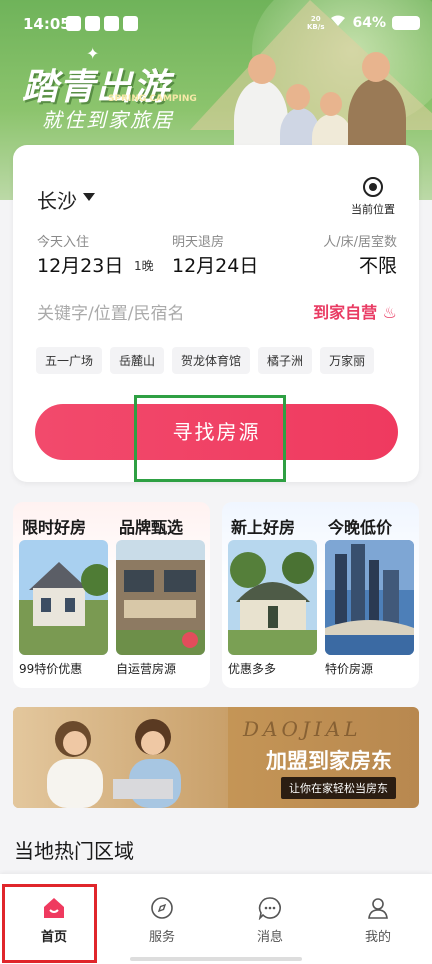 This screenshot has width=432, height=964. Describe the element at coordinates (215, 264) in the screenshot. I see `checkout-date: 12月24日` at that location.